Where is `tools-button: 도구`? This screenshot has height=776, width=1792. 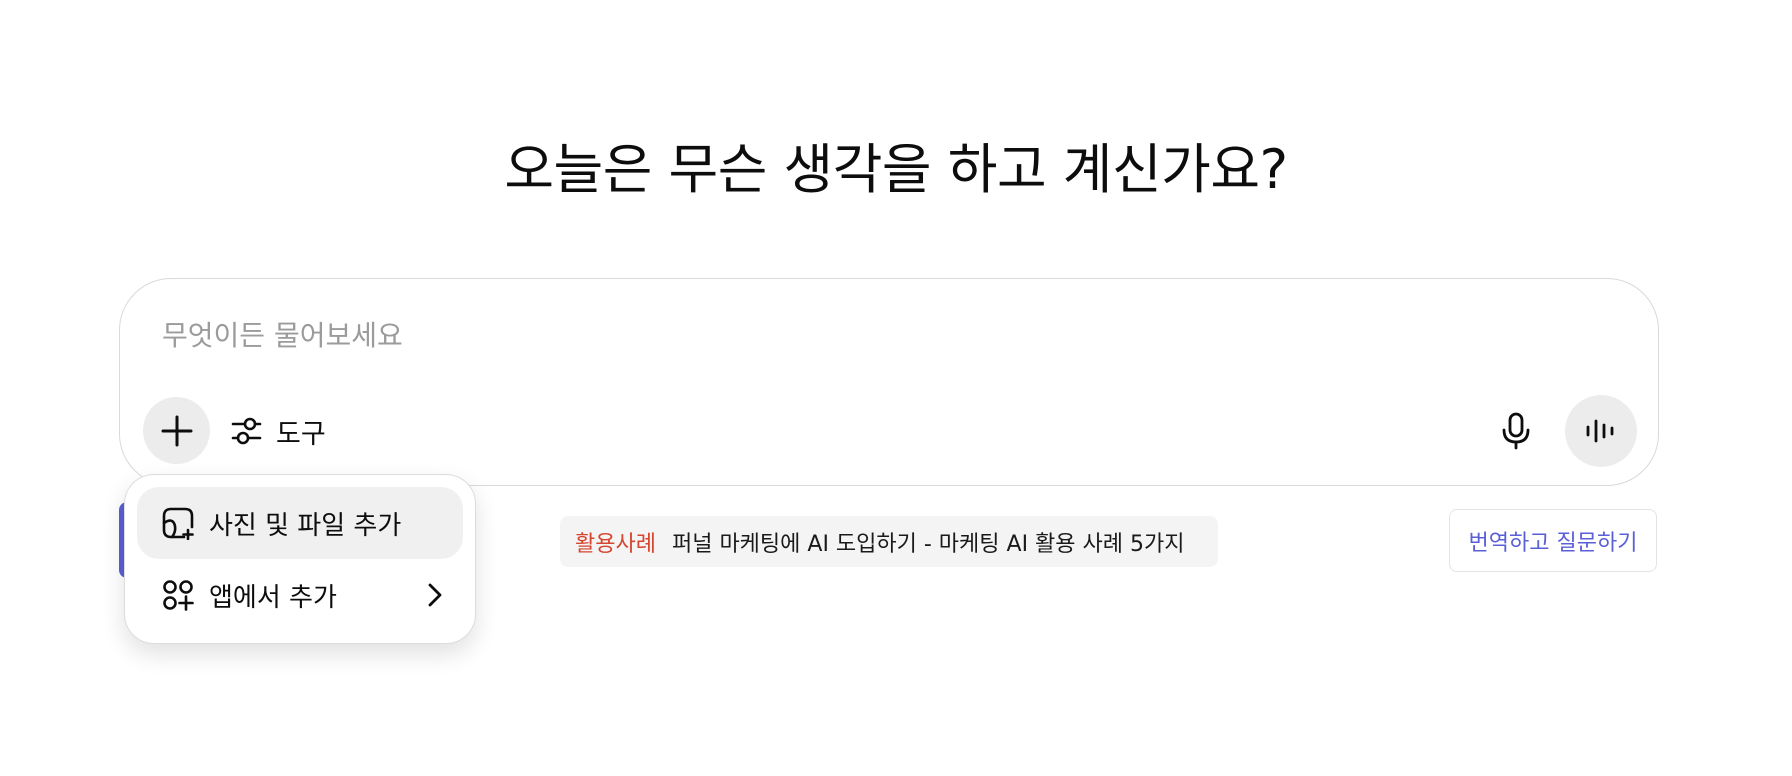
tools-button: 도구 is located at coordinates (278, 431).